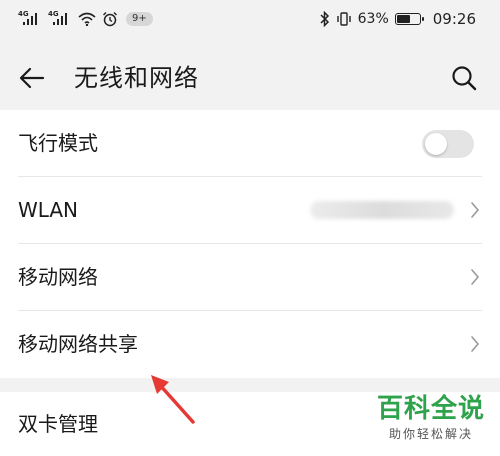  What do you see at coordinates (58, 143) in the screenshot?
I see `setting-label: 飞行模式` at bounding box center [58, 143].